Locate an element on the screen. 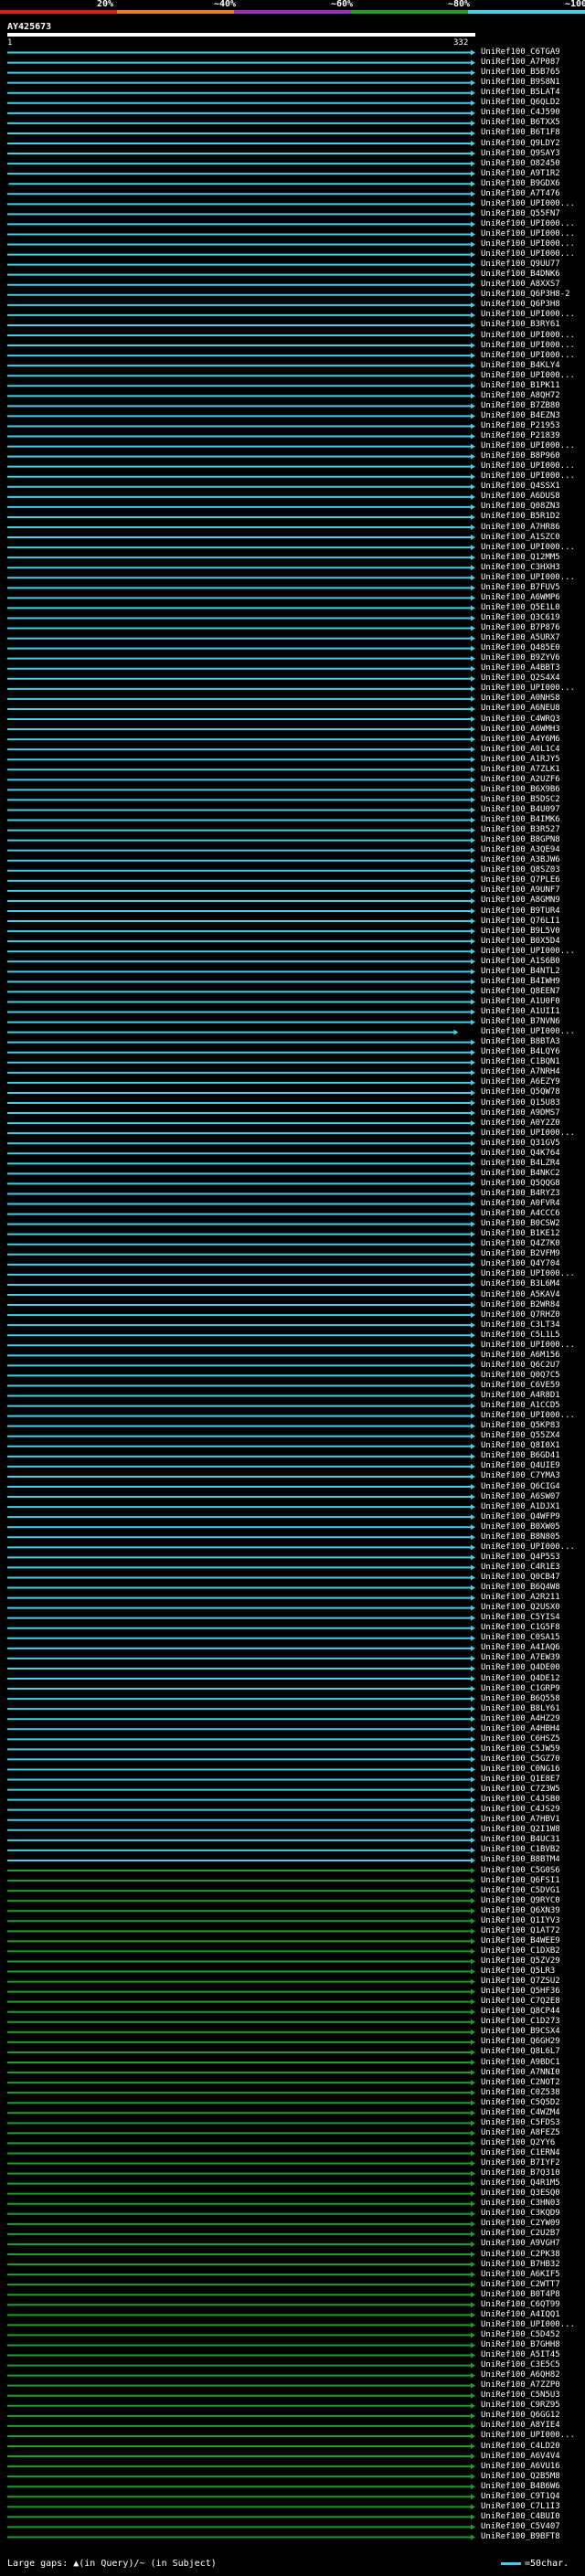 The width and height of the screenshot is (585, 2576). hit-label: UniRef100_Q4WFP9 is located at coordinates (520, 1516).